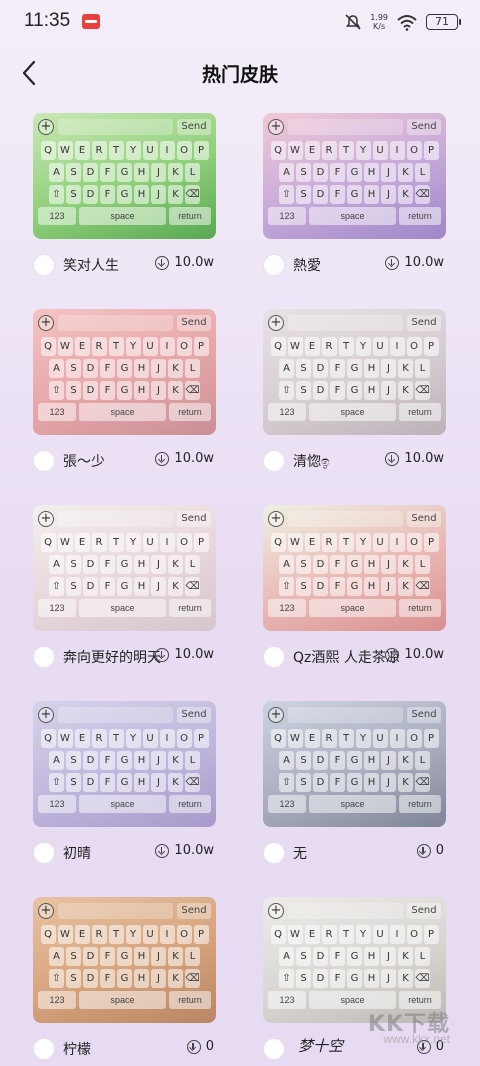 This screenshot has height=1066, width=480. Describe the element at coordinates (354, 782) in the screenshot. I see `key-row: ⇧ S D F G H J K ⌫` at that location.